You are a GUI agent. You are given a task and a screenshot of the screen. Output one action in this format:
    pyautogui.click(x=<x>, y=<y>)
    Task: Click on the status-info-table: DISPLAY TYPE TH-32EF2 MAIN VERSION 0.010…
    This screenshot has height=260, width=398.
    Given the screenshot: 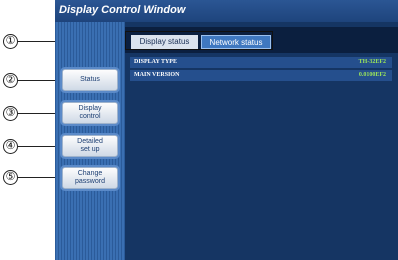 What is the action you would take?
    pyautogui.click(x=261, y=70)
    